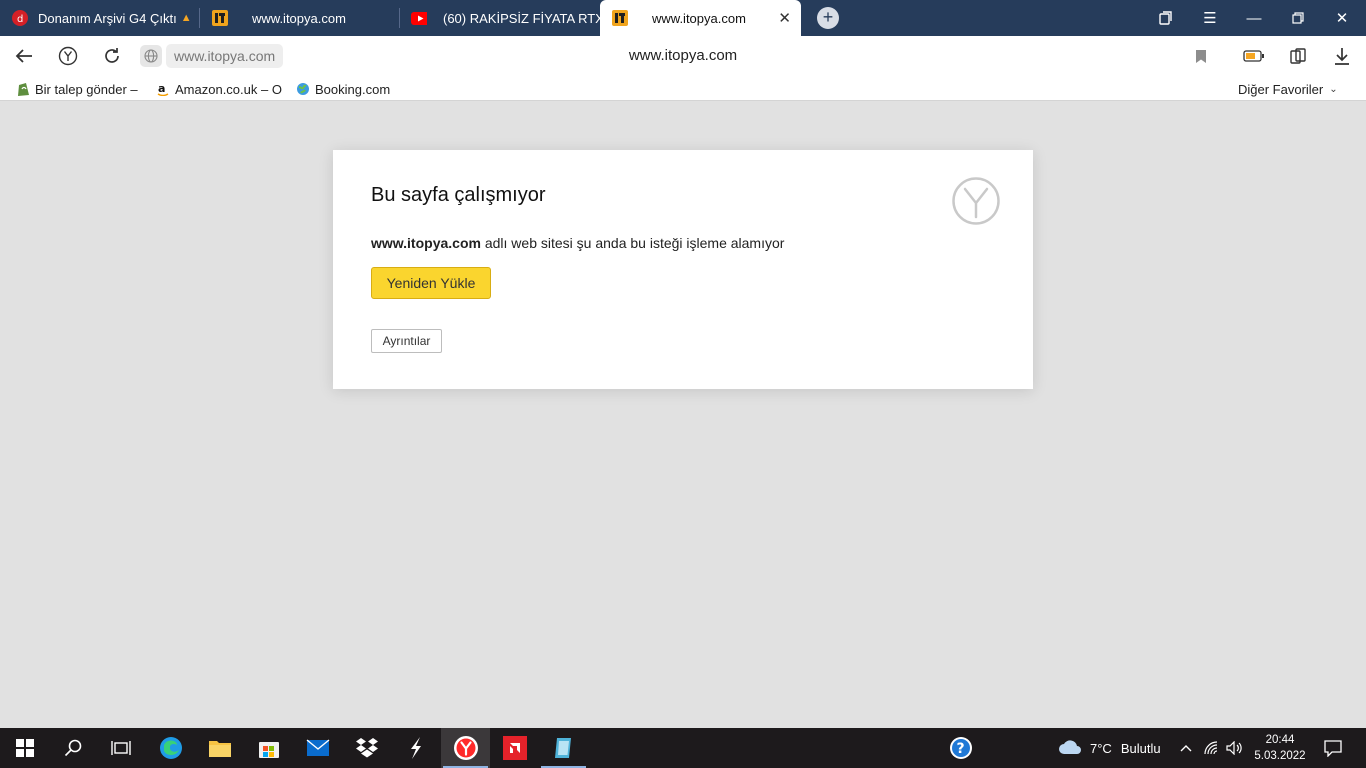  What do you see at coordinates (86, 89) in the screenshot?
I see `bookmark-label: Bir talep gönder –` at bounding box center [86, 89].